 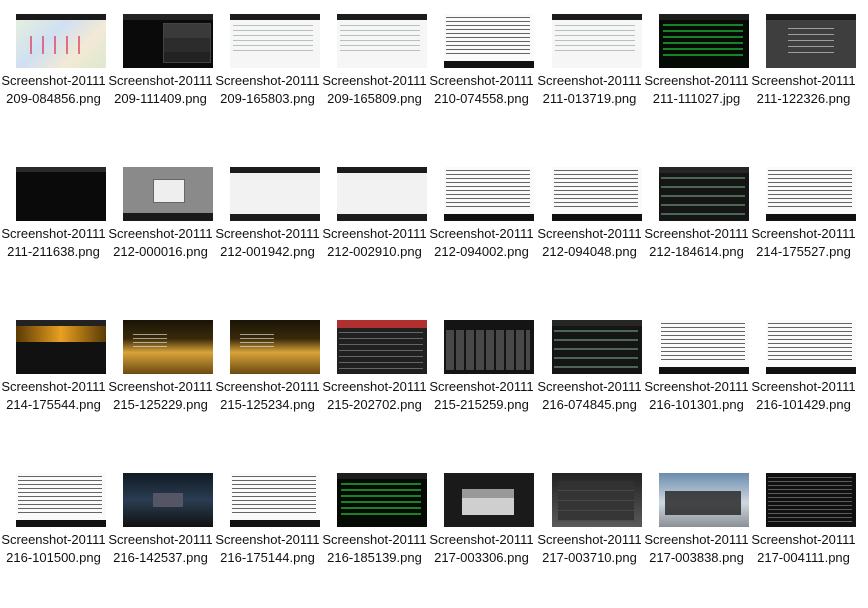 I want to click on file-item: Screenshot-20111212-001942.png, so click(x=267, y=223).